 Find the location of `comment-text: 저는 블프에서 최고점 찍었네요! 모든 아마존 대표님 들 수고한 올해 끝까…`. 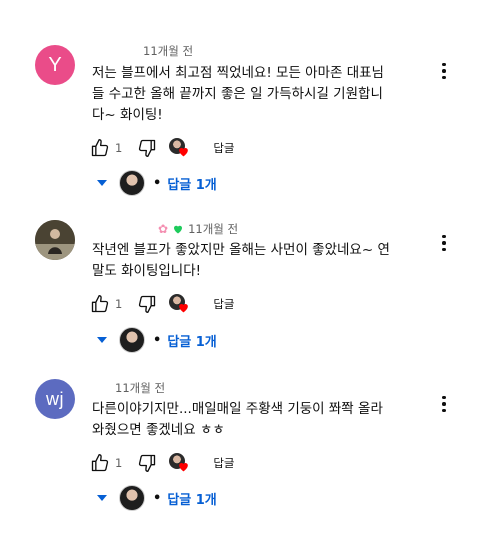

comment-text: 저는 블프에서 최고점 찍었네요! 모든 아마존 대표님 들 수고한 올해 끝까… is located at coordinates (238, 94).